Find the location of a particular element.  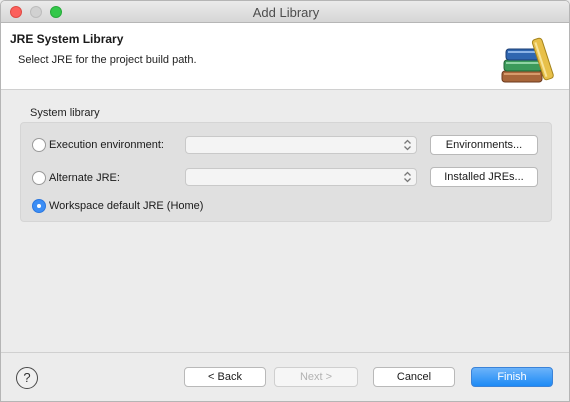

finish-button: Finish is located at coordinates (512, 377).